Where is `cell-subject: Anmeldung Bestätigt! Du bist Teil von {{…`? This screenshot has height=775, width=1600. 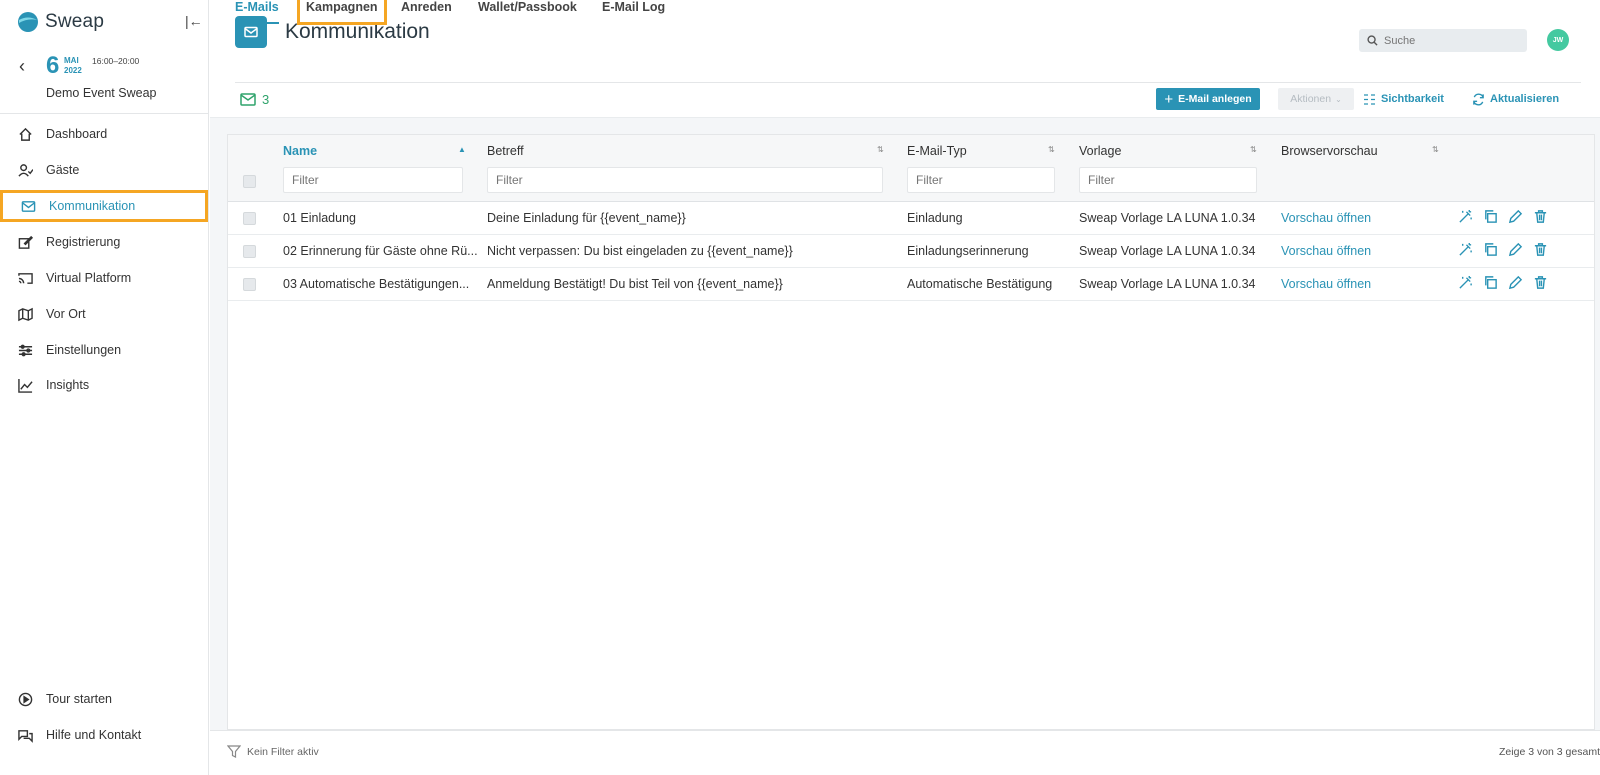 cell-subject: Anmeldung Bestätigt! Du bist Teil von {{… is located at coordinates (635, 284).